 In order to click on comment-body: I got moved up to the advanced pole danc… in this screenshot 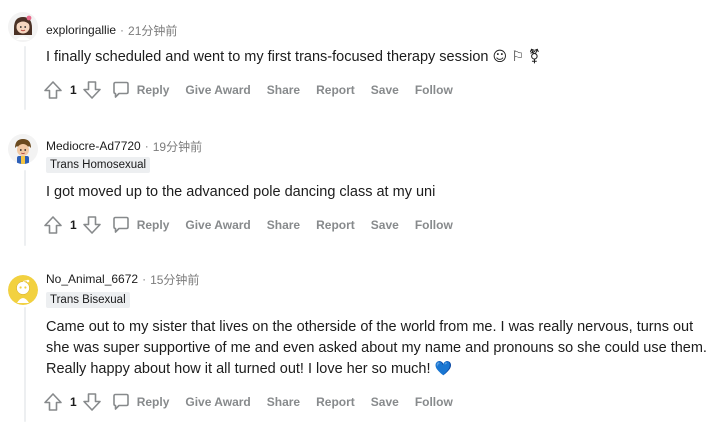, I will do `click(377, 192)`.